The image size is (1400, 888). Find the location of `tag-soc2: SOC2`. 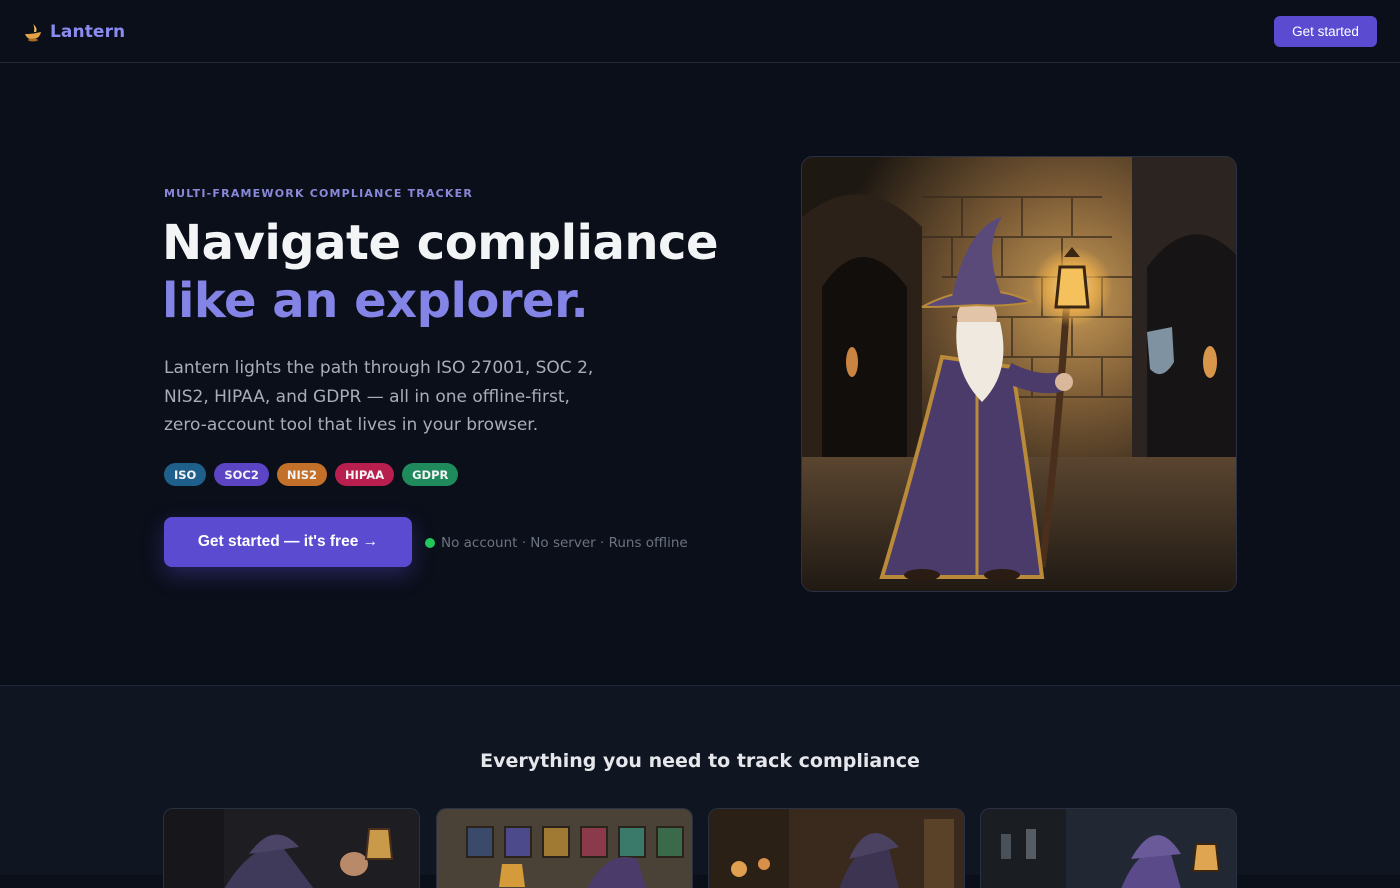

tag-soc2: SOC2 is located at coordinates (241, 474).